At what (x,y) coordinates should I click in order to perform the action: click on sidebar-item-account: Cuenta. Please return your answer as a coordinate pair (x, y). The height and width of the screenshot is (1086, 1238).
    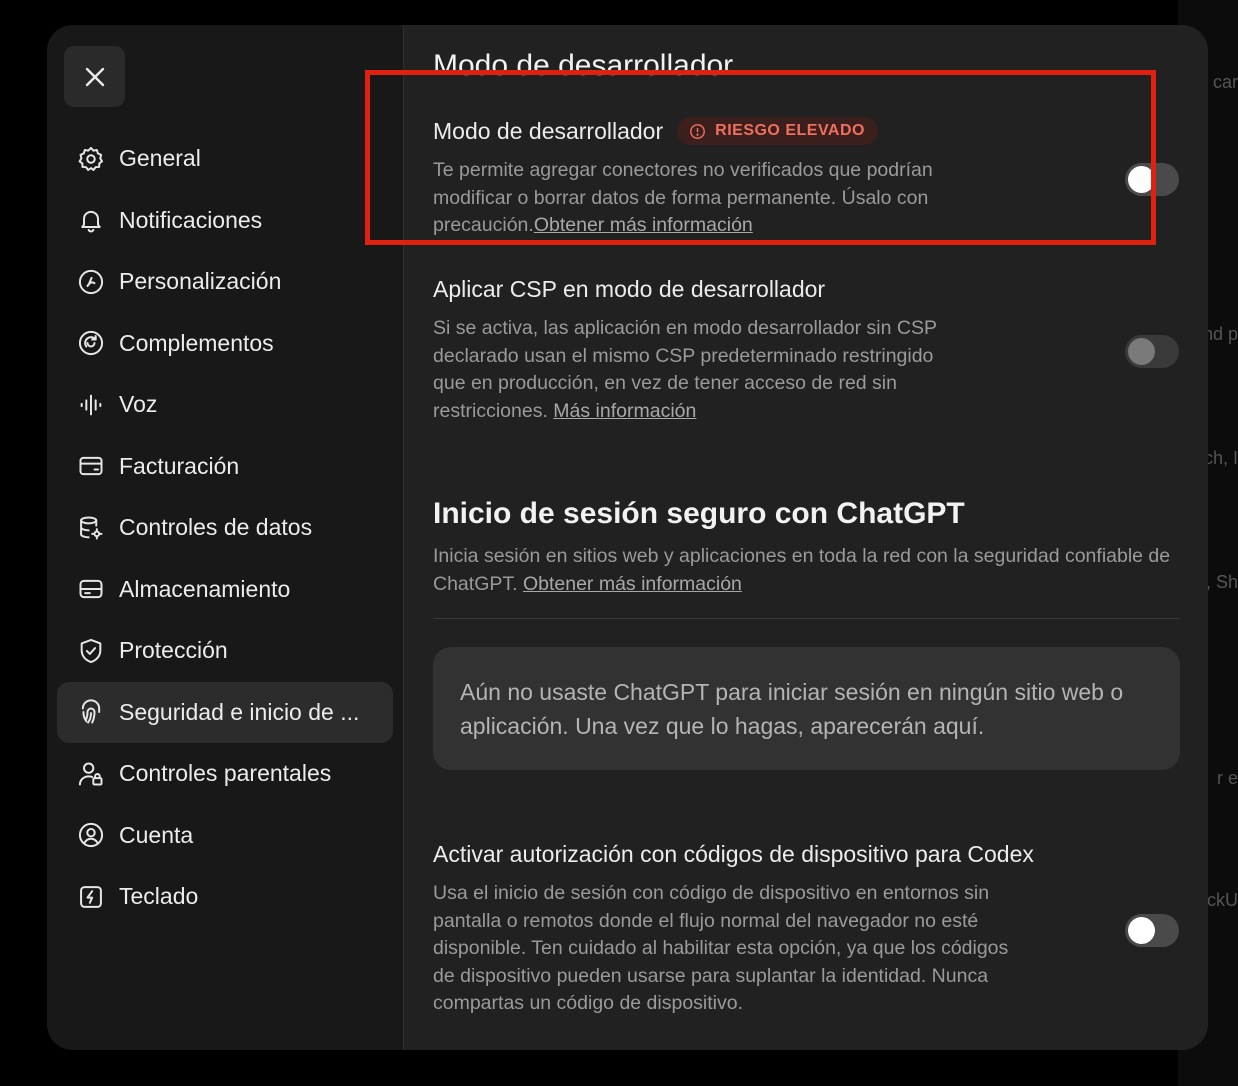
    Looking at the image, I should click on (225, 836).